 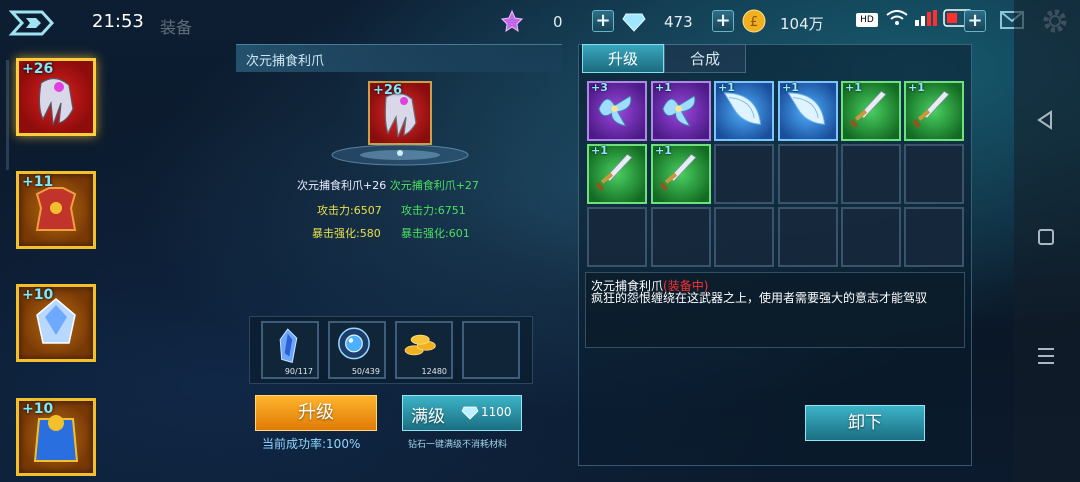 What do you see at coordinates (867, 20) in the screenshot?
I see `hd-icon: HD` at bounding box center [867, 20].